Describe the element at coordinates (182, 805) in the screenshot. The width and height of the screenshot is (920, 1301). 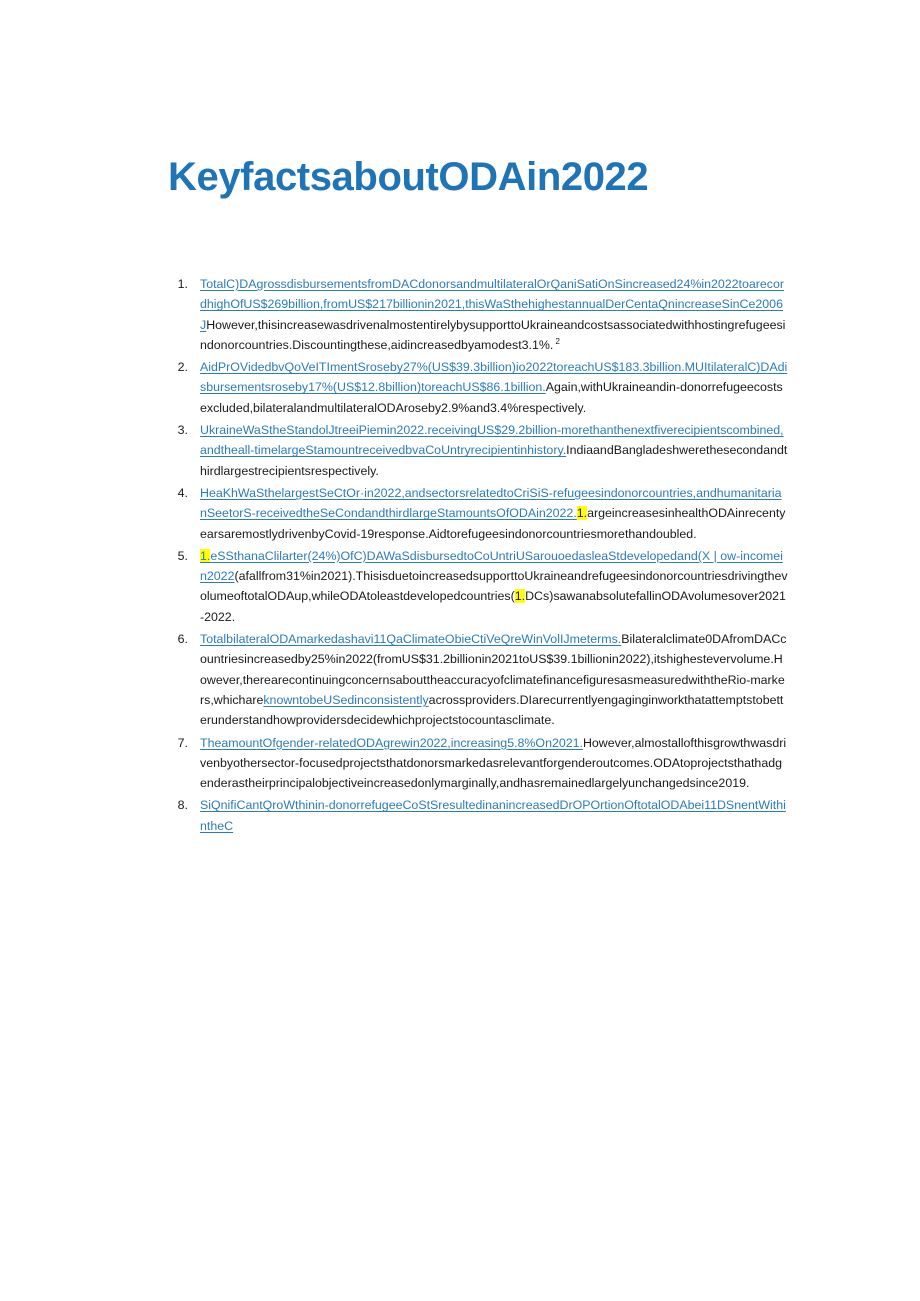
I see `list-marker: 8.` at that location.